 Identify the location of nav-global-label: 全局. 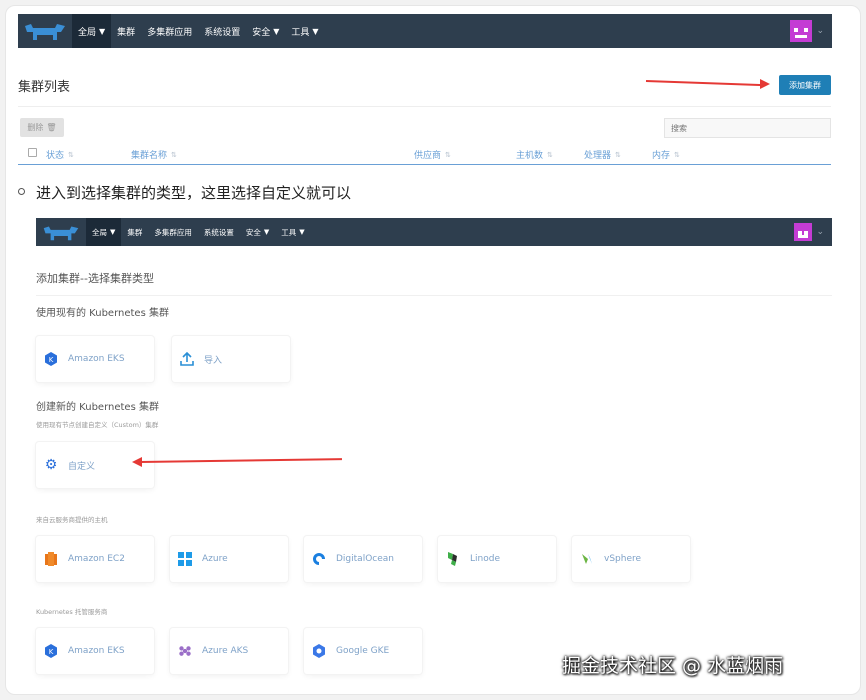
(87, 32).